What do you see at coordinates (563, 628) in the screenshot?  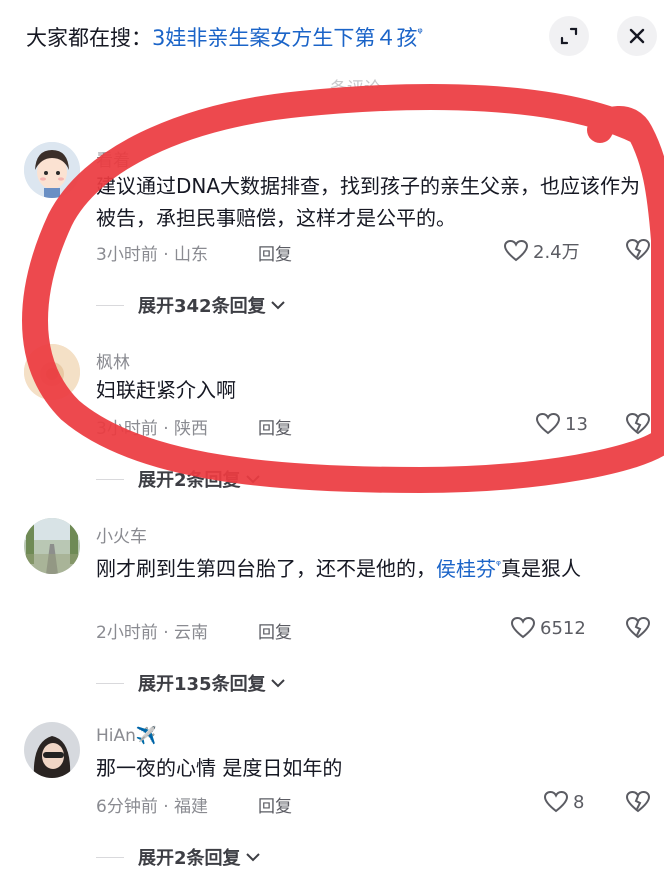 I see `like-count: 6512` at bounding box center [563, 628].